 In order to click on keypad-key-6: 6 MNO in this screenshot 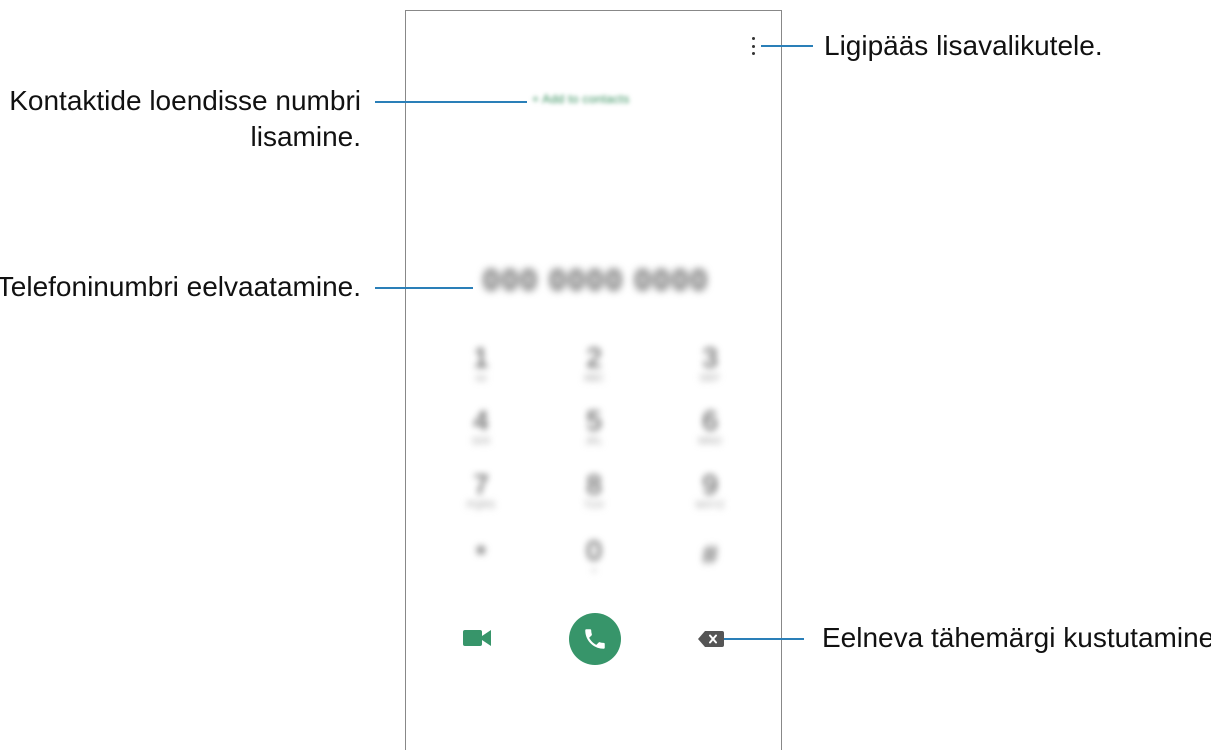, I will do `click(710, 427)`.